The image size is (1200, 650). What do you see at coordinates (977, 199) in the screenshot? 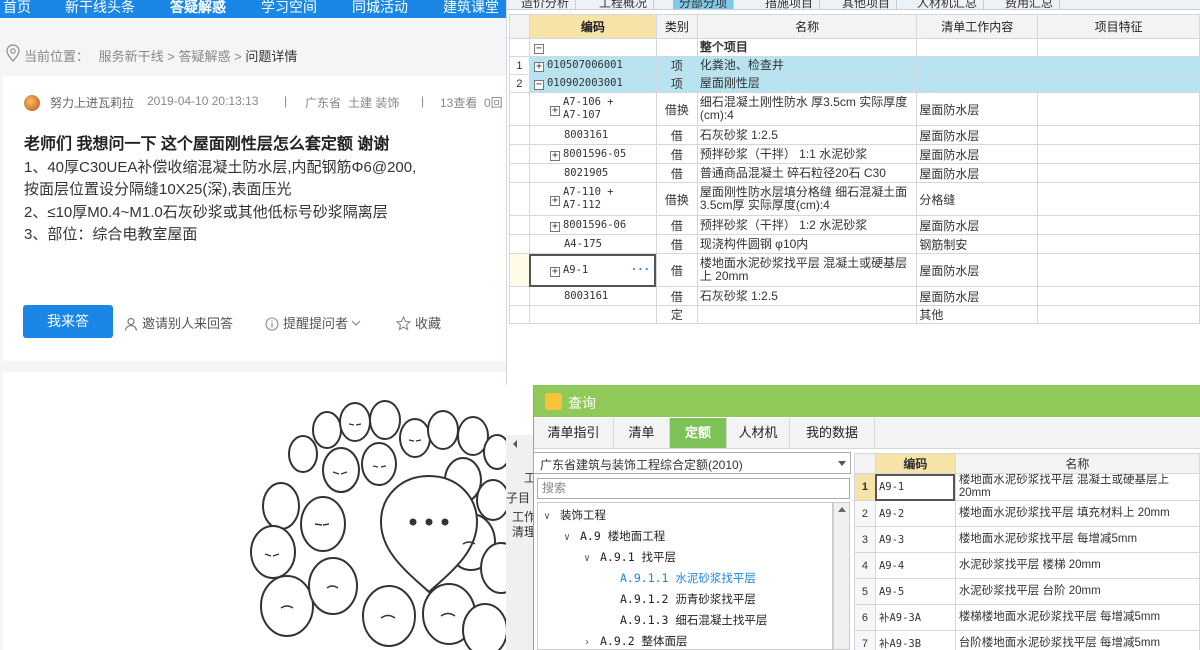
I see `work-cell: 分格缝` at bounding box center [977, 199].